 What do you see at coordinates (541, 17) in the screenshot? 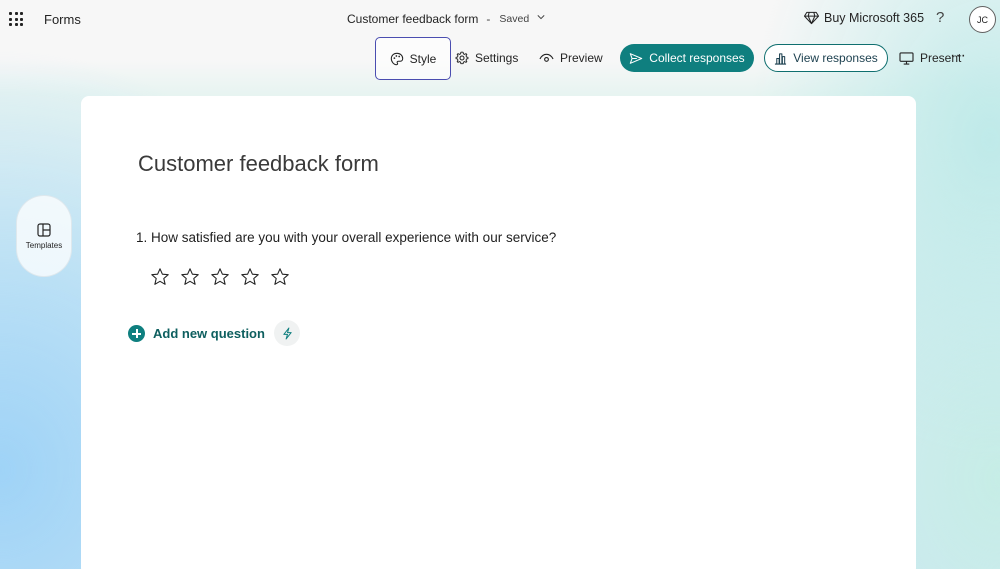
I see `chevron-down-icon` at bounding box center [541, 17].